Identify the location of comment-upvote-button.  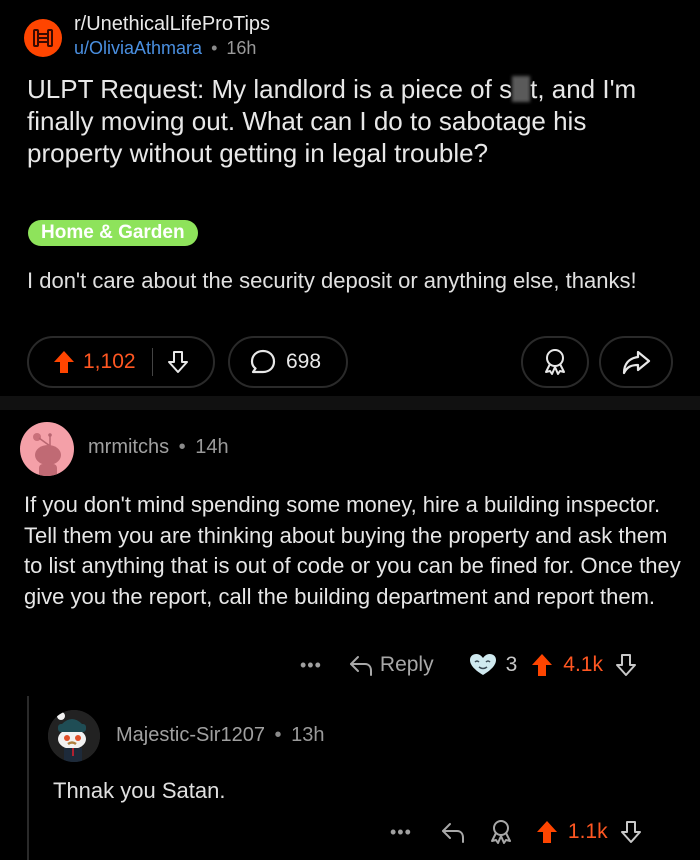
(542, 665).